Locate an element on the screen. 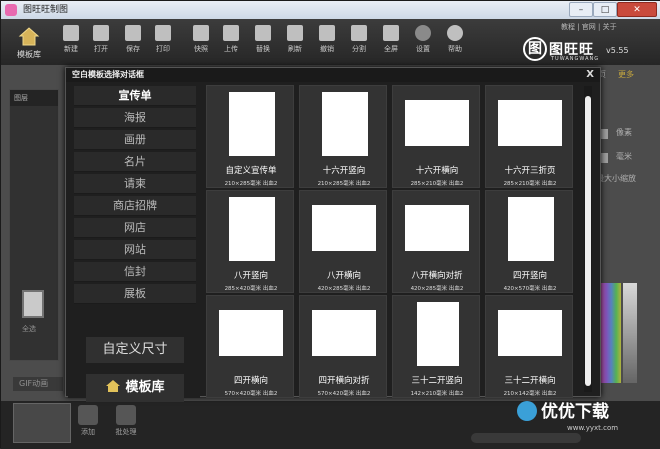 The width and height of the screenshot is (660, 449). top-links: 教程 | 官网 | 关于 is located at coordinates (589, 27).